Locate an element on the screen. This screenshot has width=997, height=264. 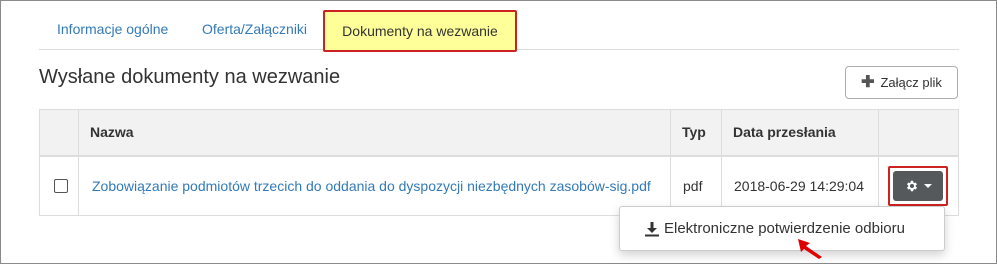
attach-file-button: ✚ Załącz plik is located at coordinates (901, 82).